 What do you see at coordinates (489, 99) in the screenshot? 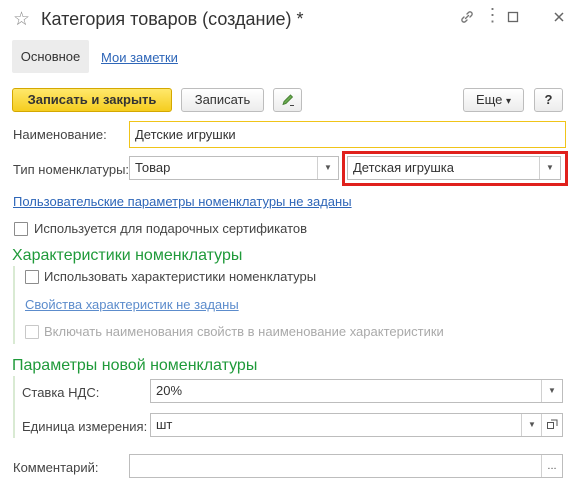
I see `more-label: Еще` at bounding box center [489, 99].